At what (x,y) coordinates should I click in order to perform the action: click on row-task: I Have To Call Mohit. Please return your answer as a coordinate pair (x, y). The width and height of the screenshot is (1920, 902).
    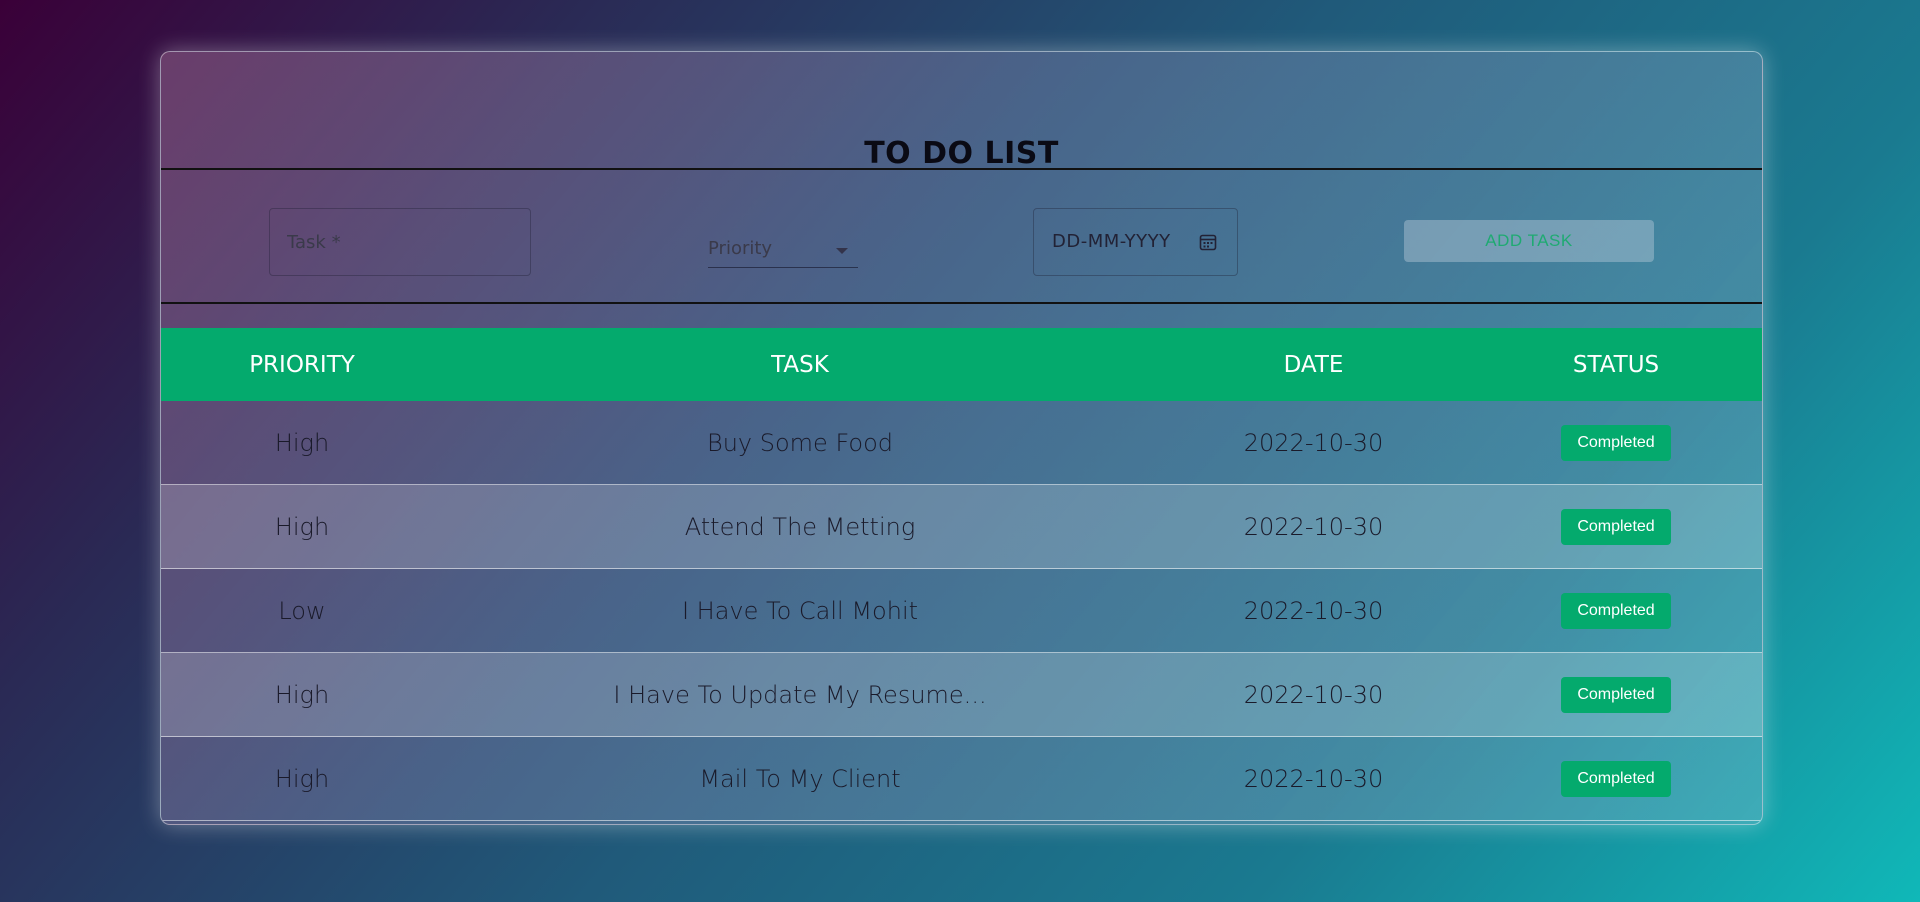
    Looking at the image, I should click on (800, 610).